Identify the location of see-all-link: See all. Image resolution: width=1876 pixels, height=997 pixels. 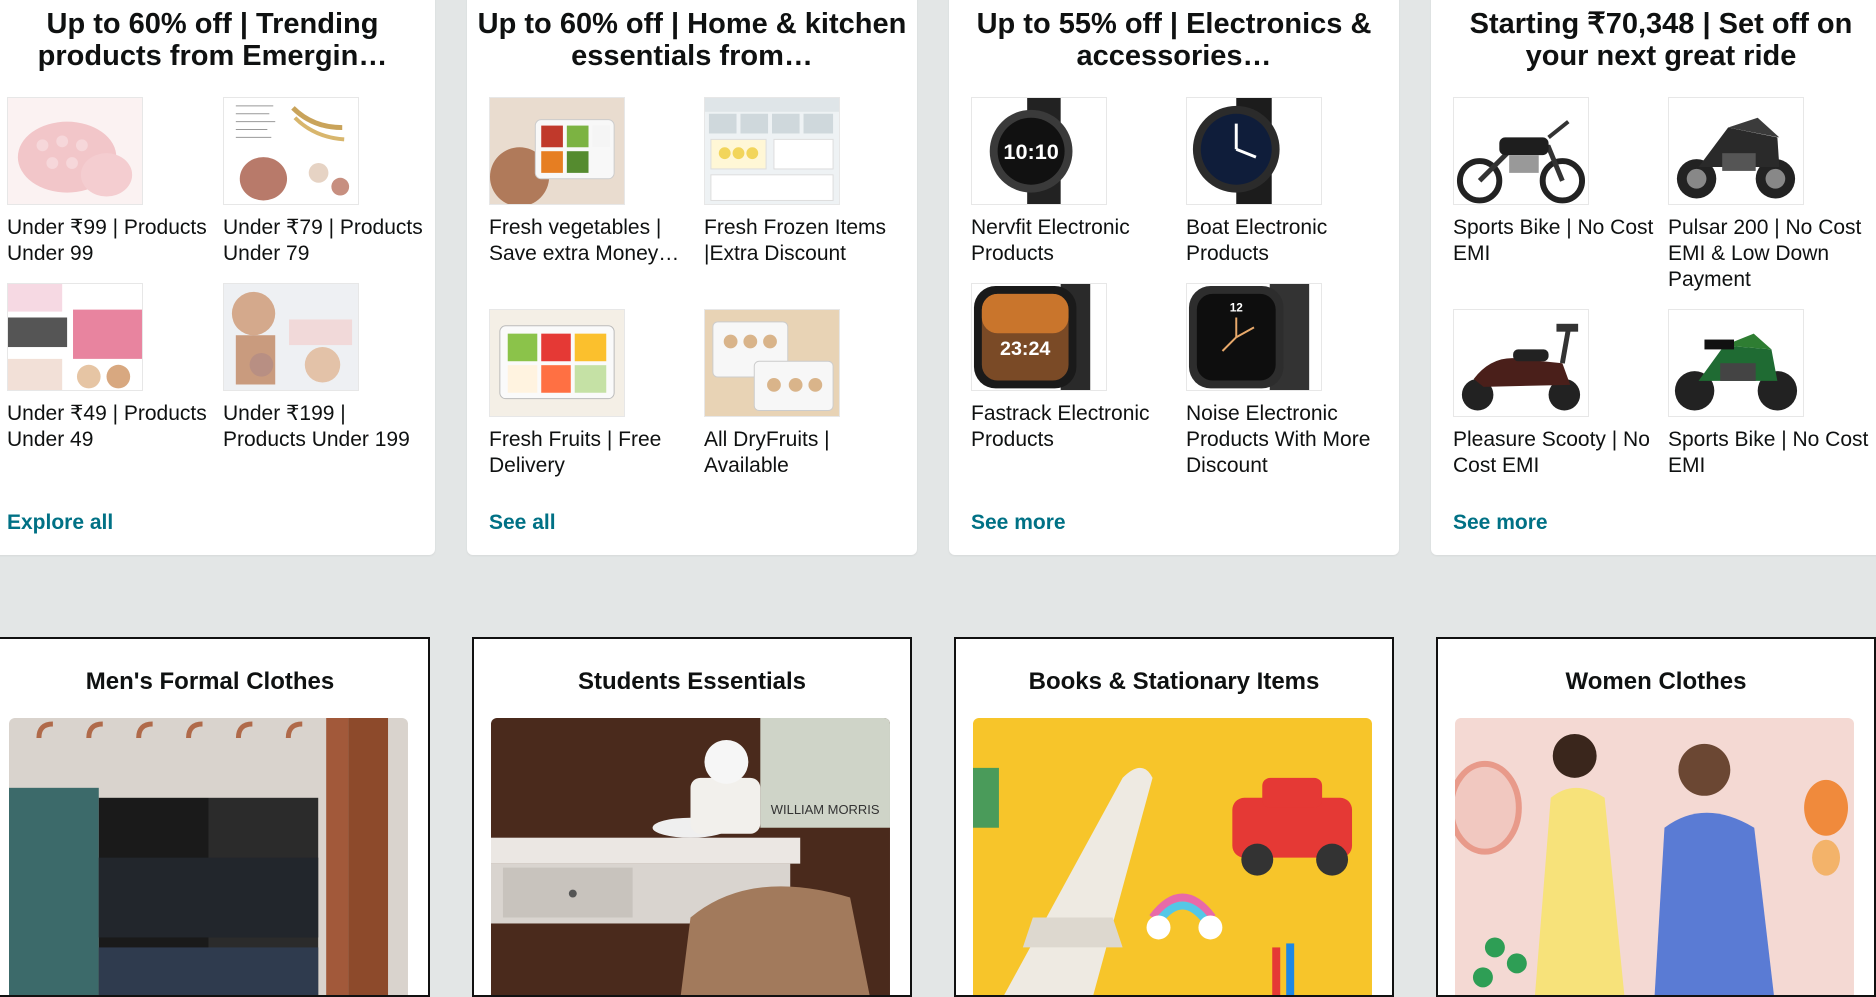
(522, 523).